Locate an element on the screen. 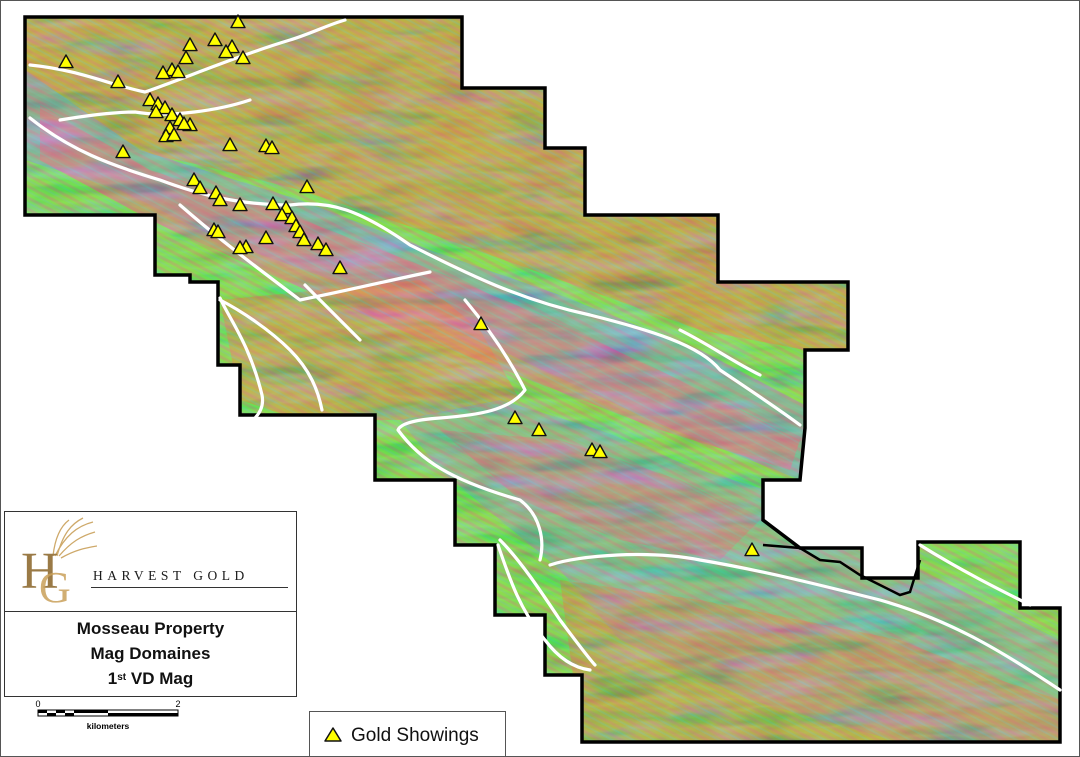  svg-text: G is located at coordinates (55, 587).